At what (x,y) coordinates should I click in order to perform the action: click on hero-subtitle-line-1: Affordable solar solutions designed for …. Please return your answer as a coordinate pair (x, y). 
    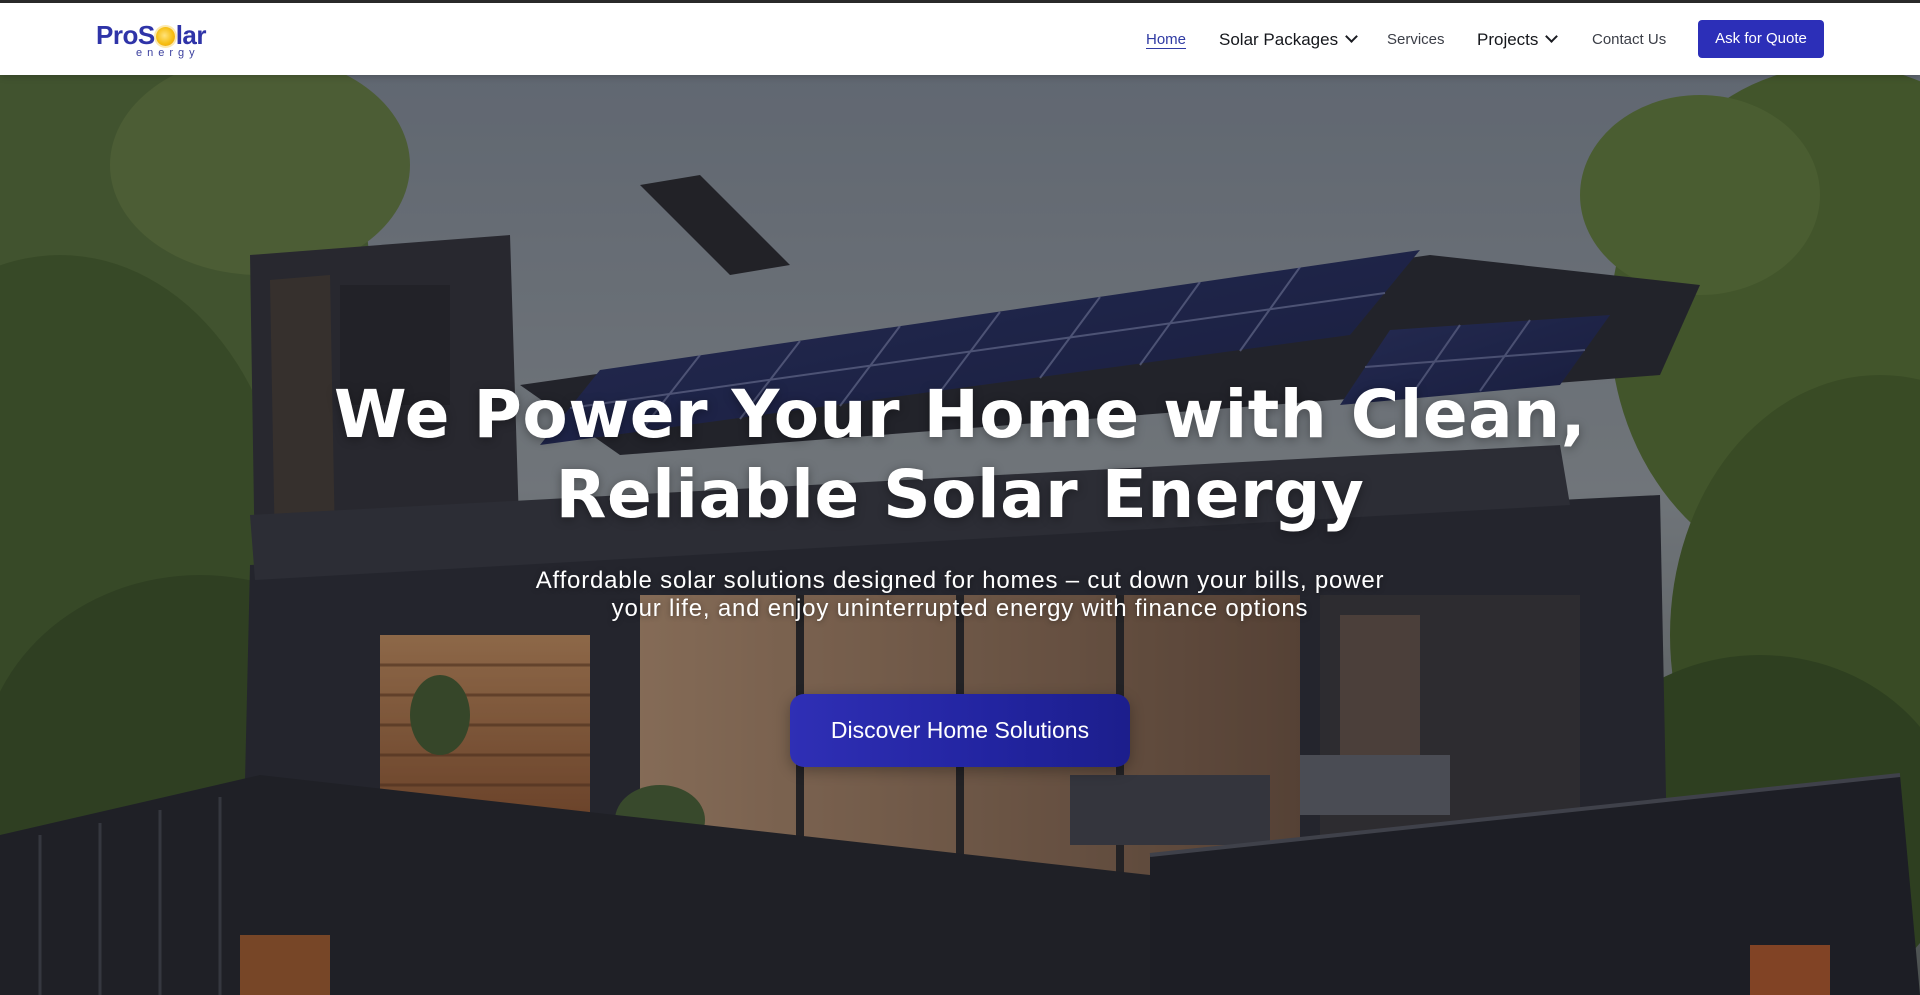
    Looking at the image, I should click on (960, 580).